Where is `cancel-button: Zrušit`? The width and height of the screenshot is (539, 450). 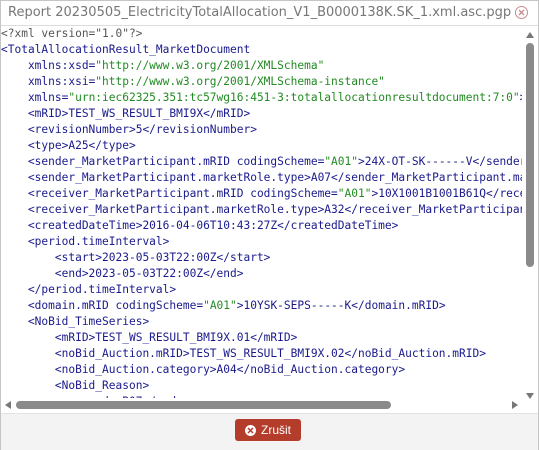
cancel-button: Zrušit is located at coordinates (268, 430).